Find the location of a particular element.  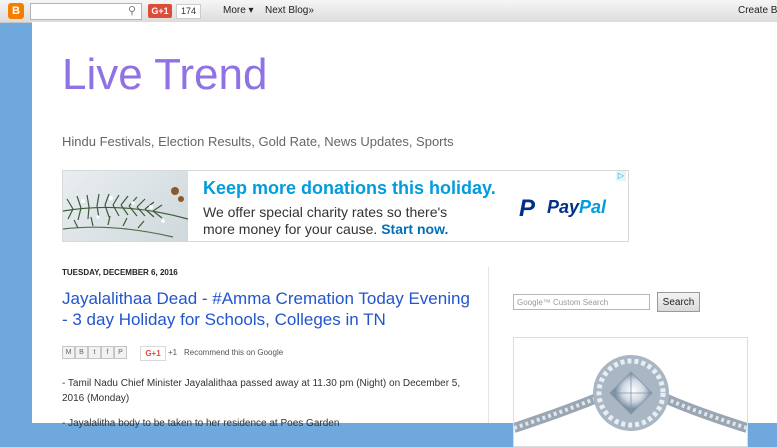

search-button: Search is located at coordinates (678, 302).